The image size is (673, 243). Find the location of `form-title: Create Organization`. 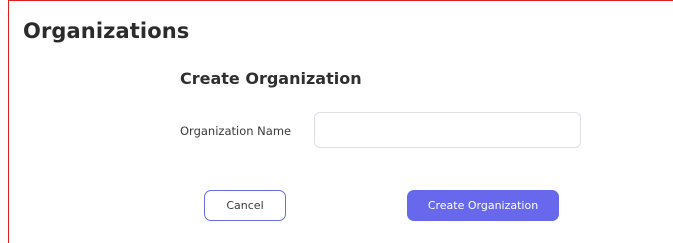

form-title: Create Organization is located at coordinates (271, 78).